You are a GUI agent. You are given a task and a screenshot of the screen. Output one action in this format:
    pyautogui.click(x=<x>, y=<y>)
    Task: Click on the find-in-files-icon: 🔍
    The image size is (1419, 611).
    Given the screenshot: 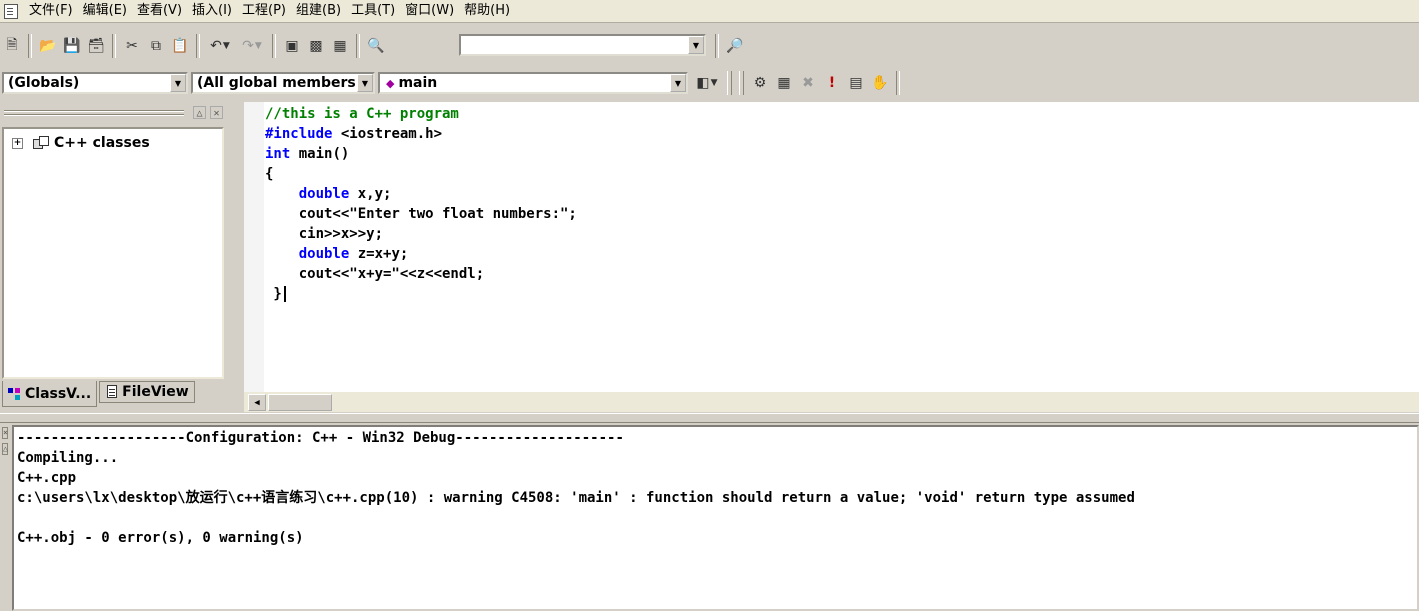 What is the action you would take?
    pyautogui.click(x=376, y=46)
    